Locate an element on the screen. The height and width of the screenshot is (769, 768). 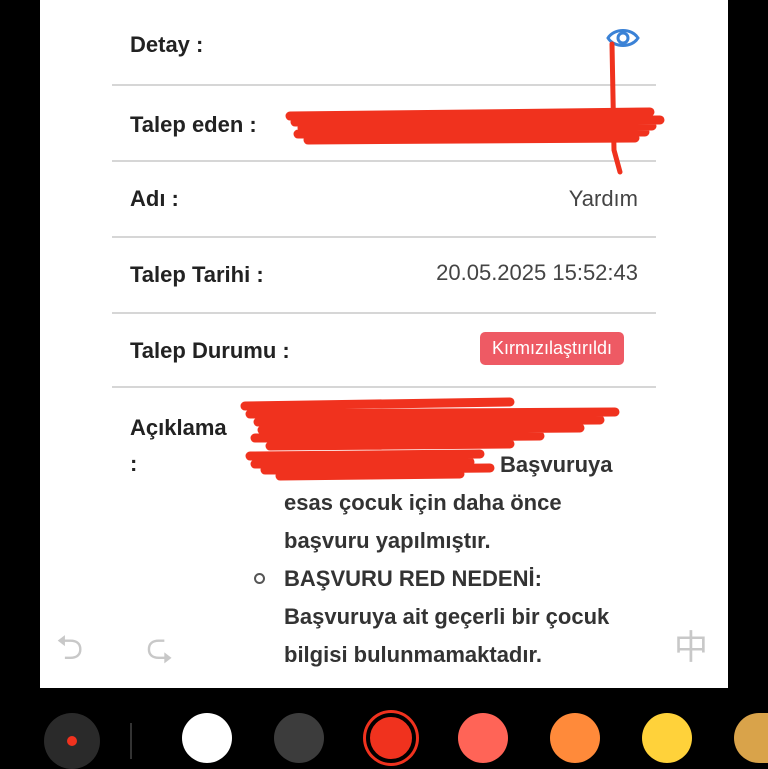
talep-eden-label: Talep eden : is located at coordinates (193, 124).